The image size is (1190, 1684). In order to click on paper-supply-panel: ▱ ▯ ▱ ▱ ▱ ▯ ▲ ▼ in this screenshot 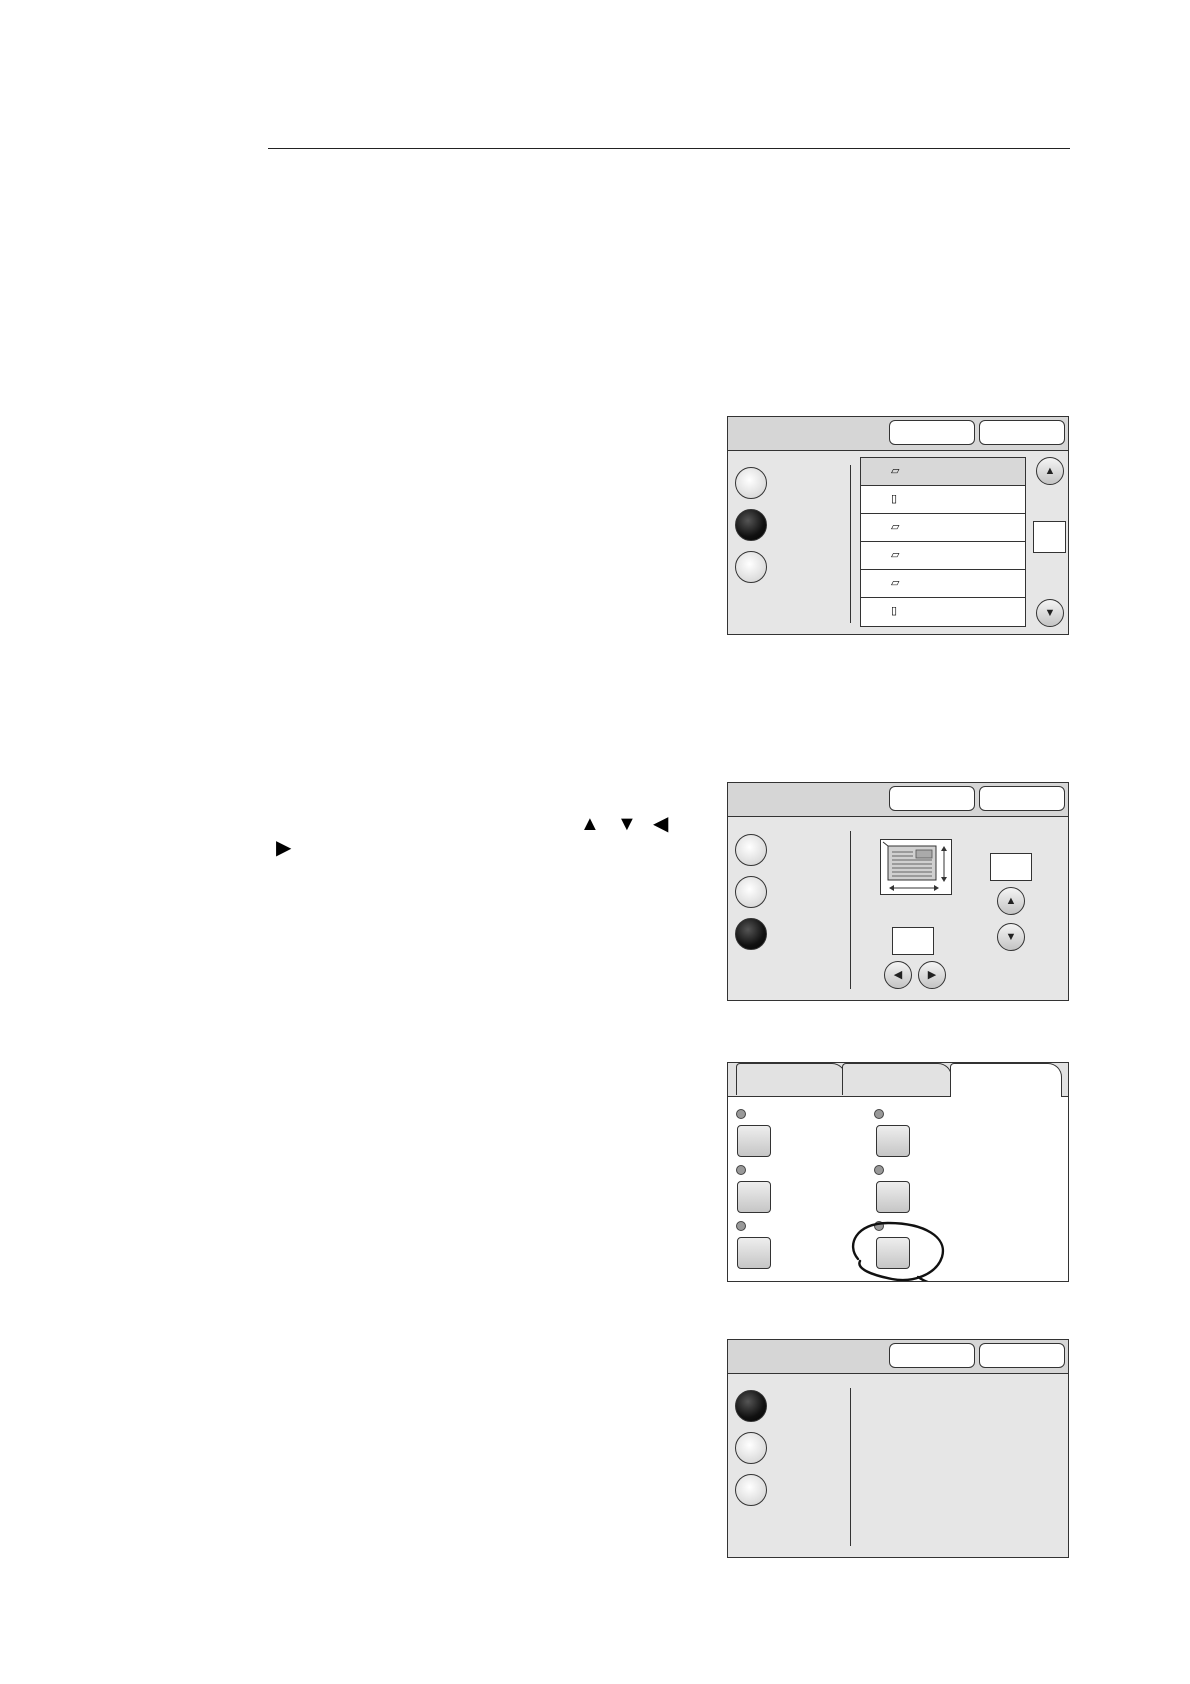, I will do `click(898, 525)`.